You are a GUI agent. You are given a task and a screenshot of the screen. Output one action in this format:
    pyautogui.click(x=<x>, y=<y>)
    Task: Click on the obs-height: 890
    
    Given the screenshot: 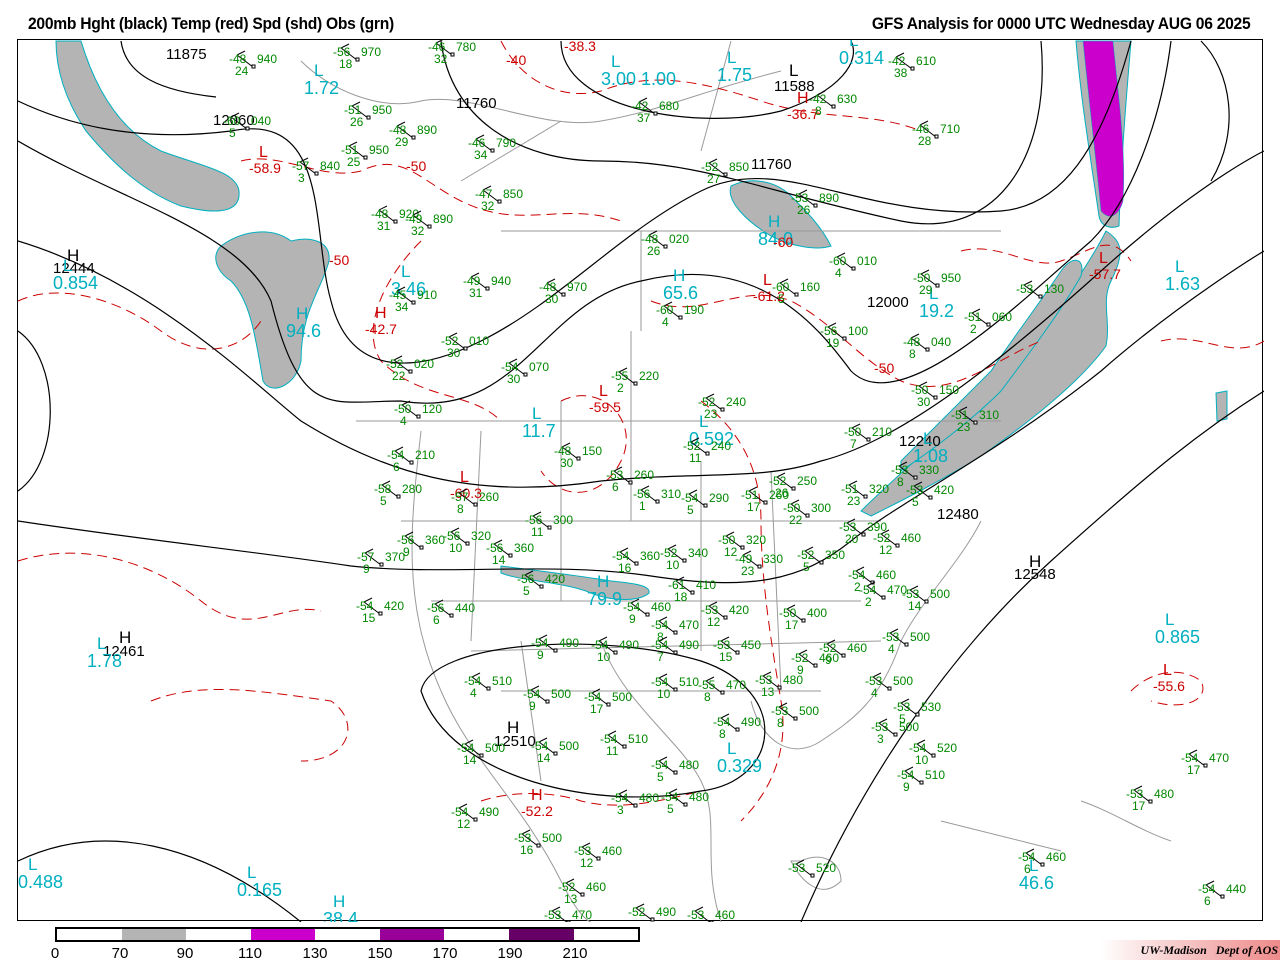 What is the action you would take?
    pyautogui.click(x=829, y=198)
    